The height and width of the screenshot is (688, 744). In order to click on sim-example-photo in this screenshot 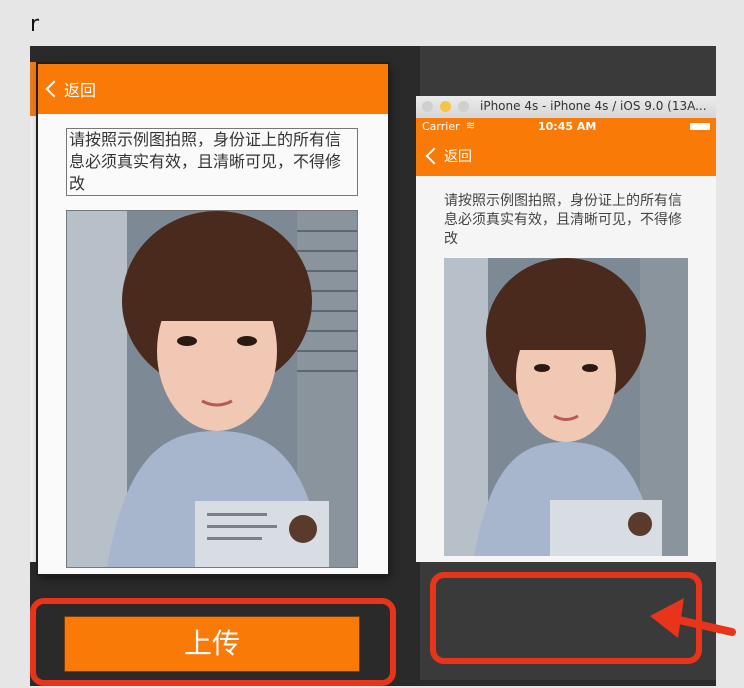, I will do `click(566, 407)`.